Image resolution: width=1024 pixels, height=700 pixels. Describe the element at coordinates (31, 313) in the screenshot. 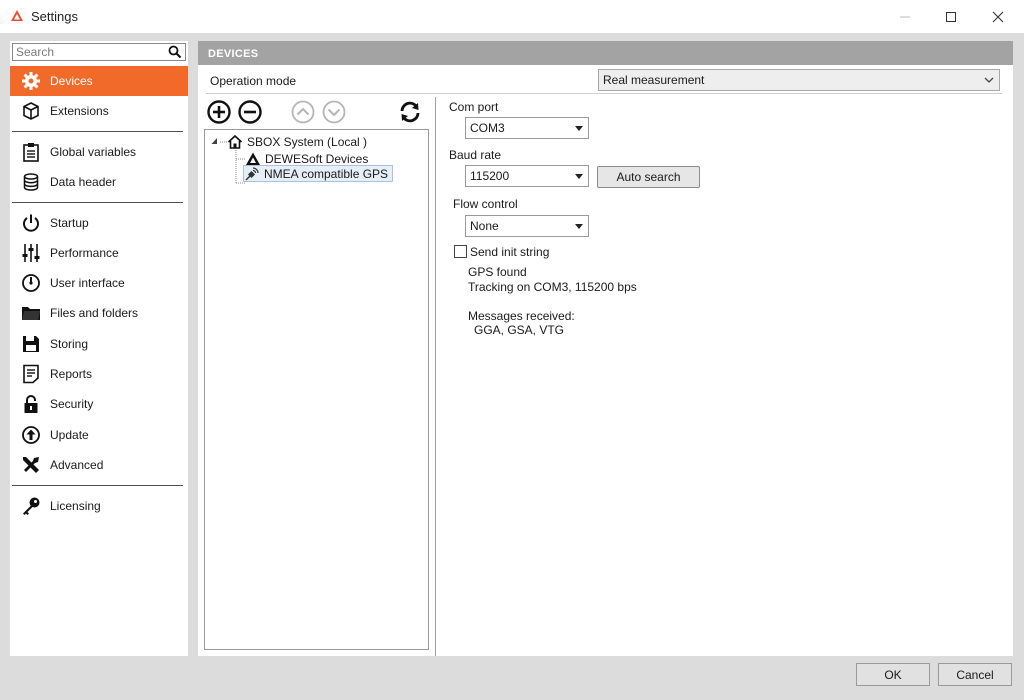

I see `folder-icon` at that location.